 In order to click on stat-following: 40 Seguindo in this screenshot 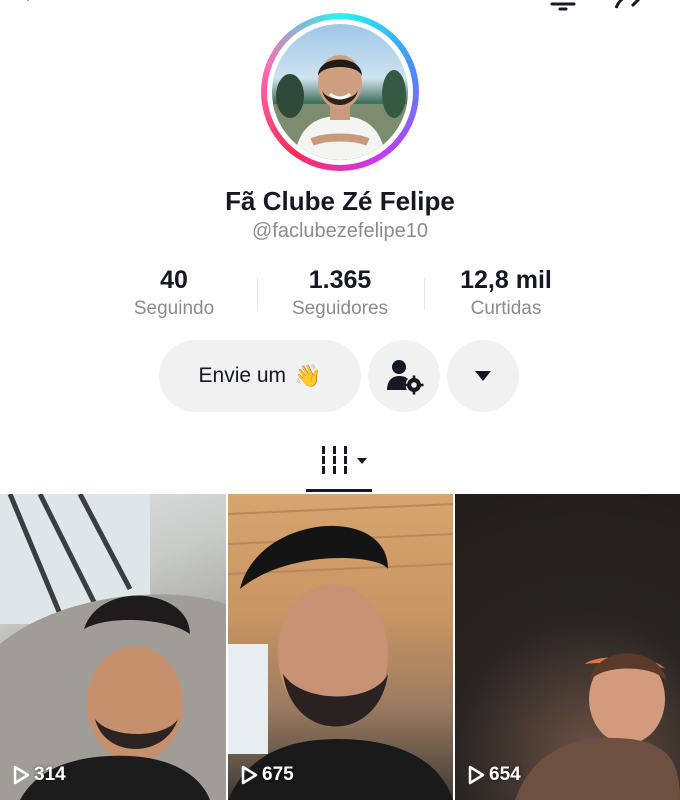, I will do `click(174, 293)`.